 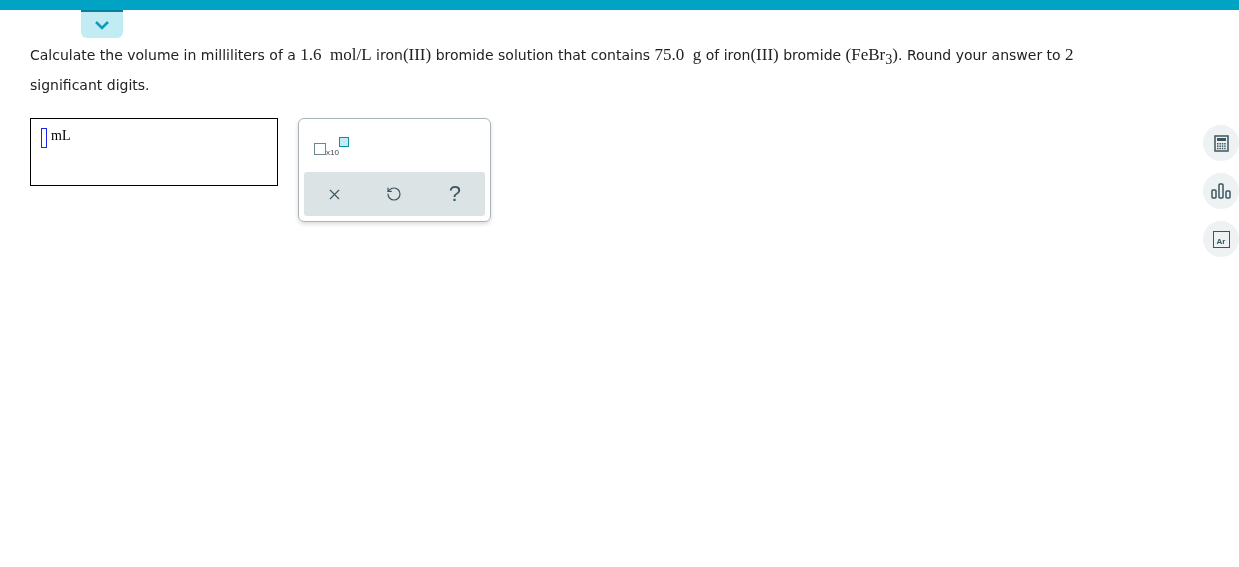 I want to click on chevron-down-icon, so click(x=102, y=25).